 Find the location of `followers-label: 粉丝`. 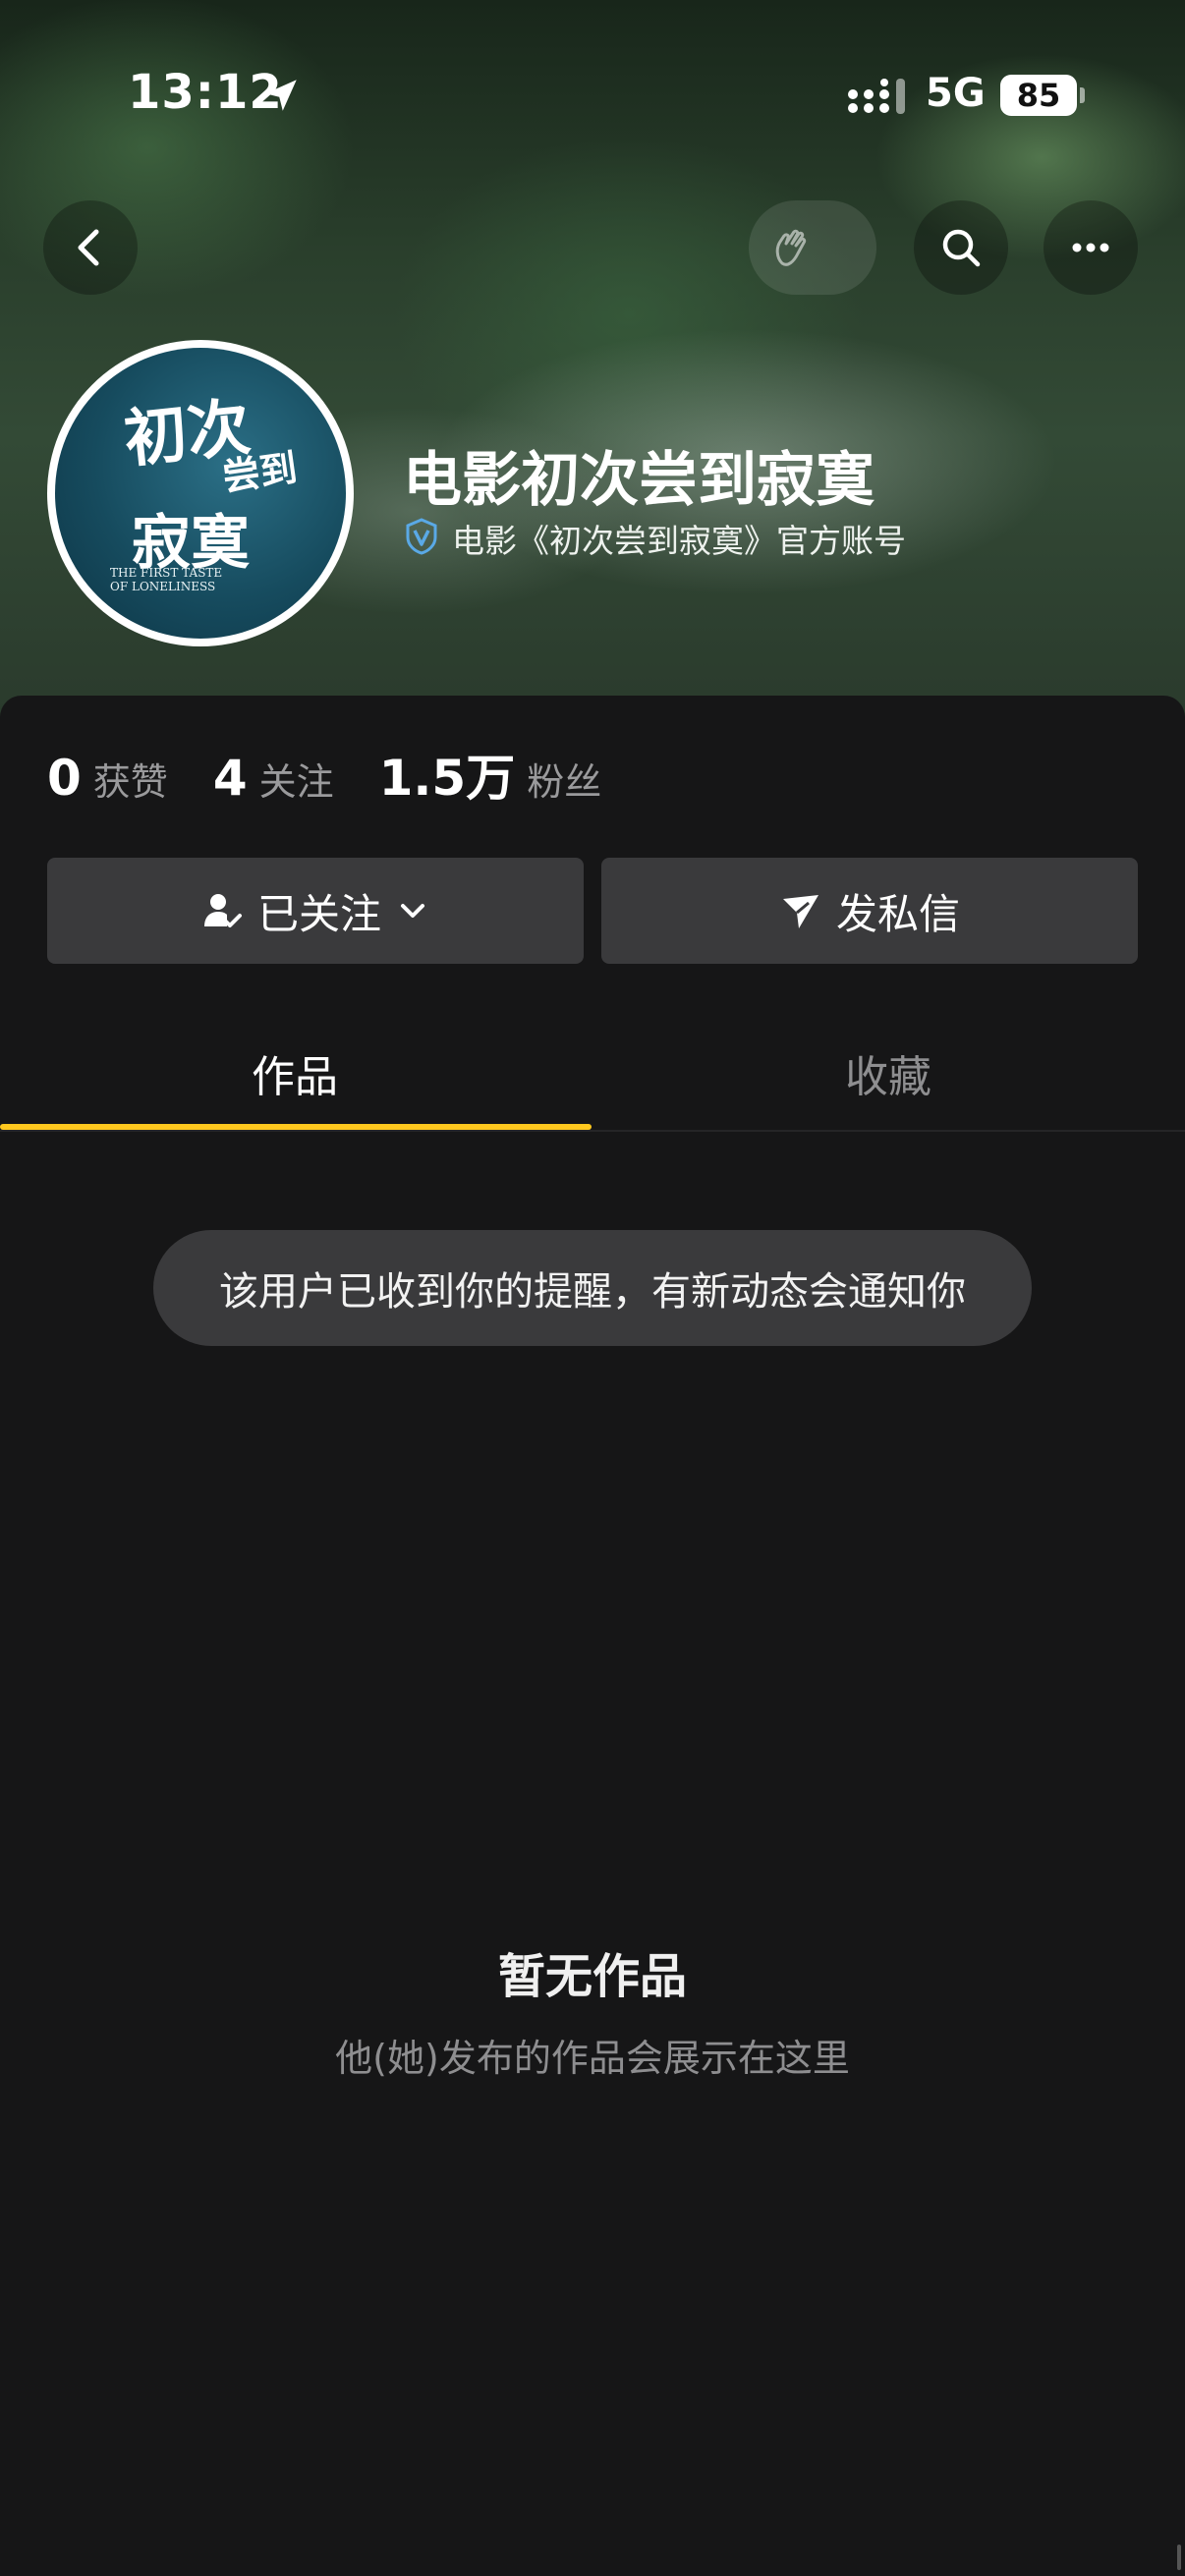

followers-label: 粉丝 is located at coordinates (564, 779).